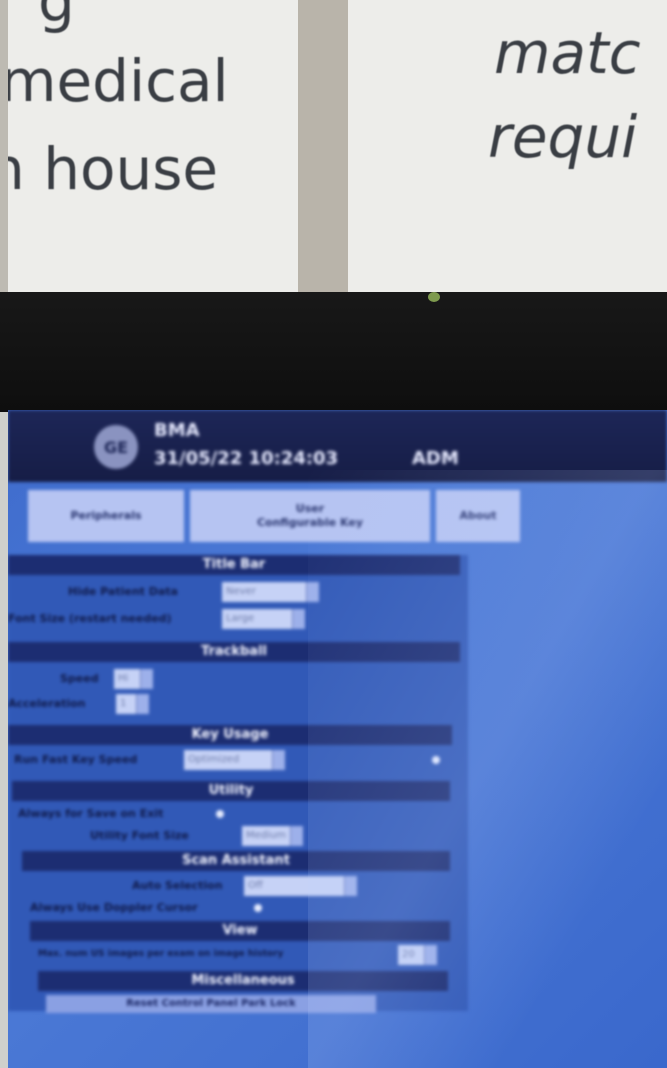  I want to click on monitor-bezel, so click(333, 352).